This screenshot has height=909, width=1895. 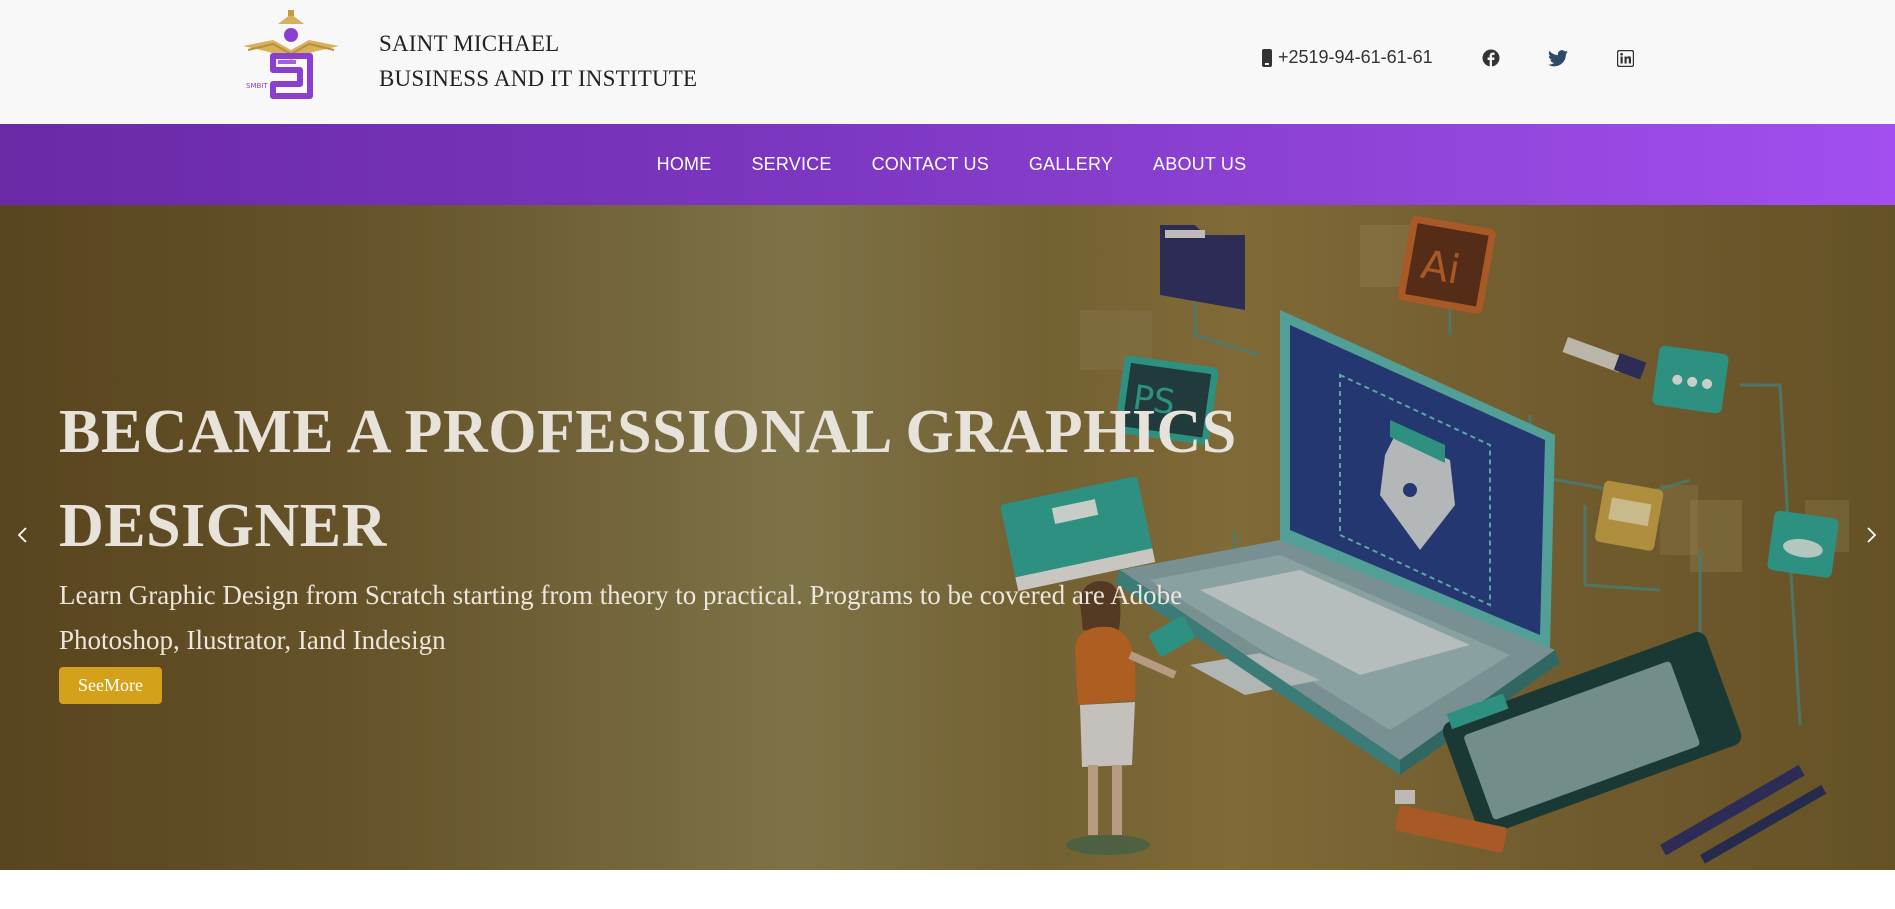 I want to click on phone-number: +2519-94-61-61-61, so click(x=1355, y=57).